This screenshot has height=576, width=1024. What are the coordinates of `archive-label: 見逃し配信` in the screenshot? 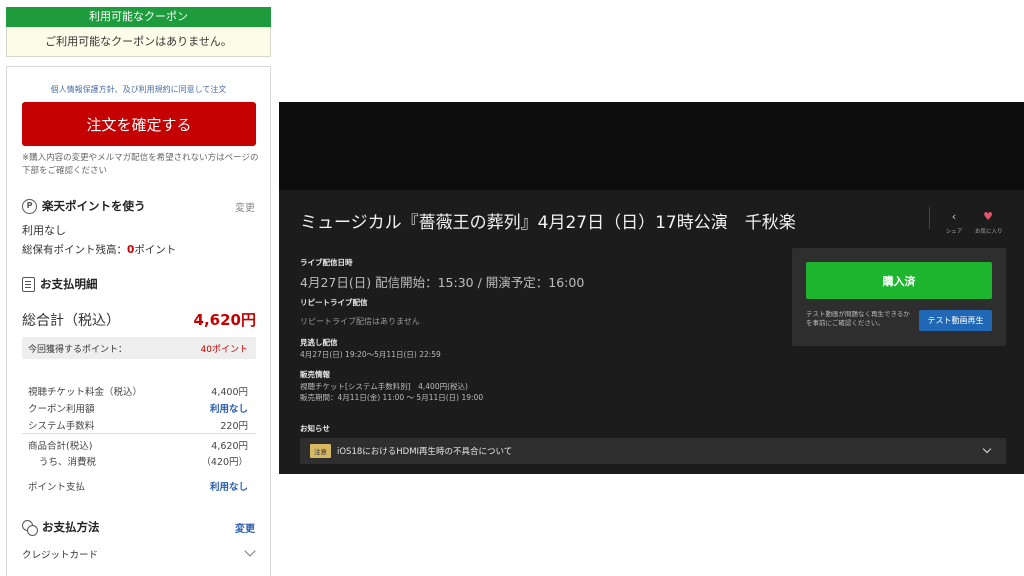 It's located at (319, 342).